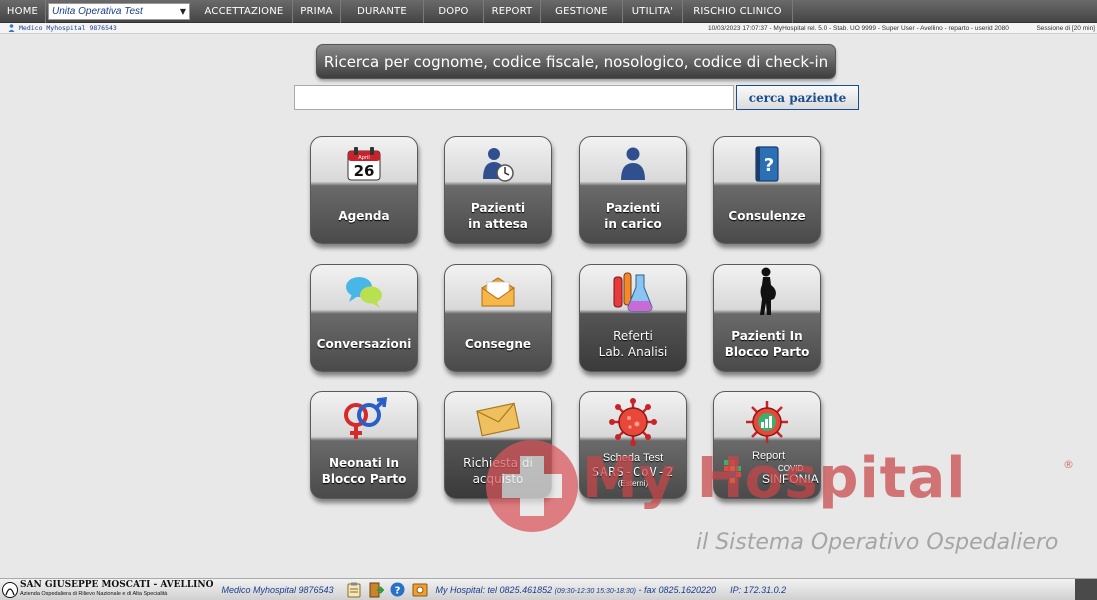 Image resolution: width=1097 pixels, height=600 pixels. I want to click on tile-label: Neonati In Blocco Parto, so click(364, 471).